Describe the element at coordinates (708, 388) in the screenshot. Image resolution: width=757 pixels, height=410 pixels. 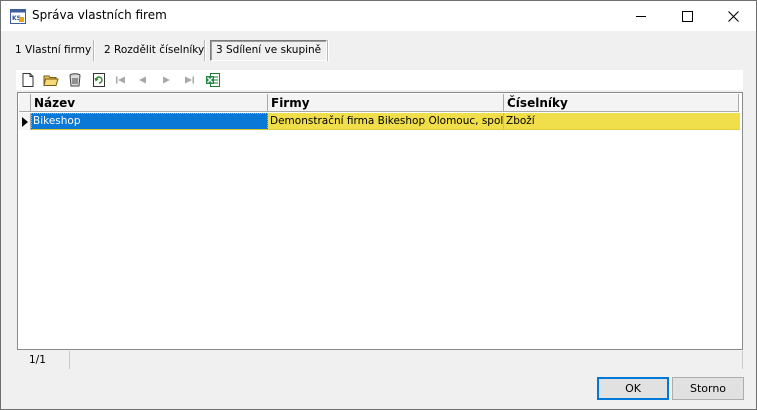
I see `cancel-button: Storno` at that location.